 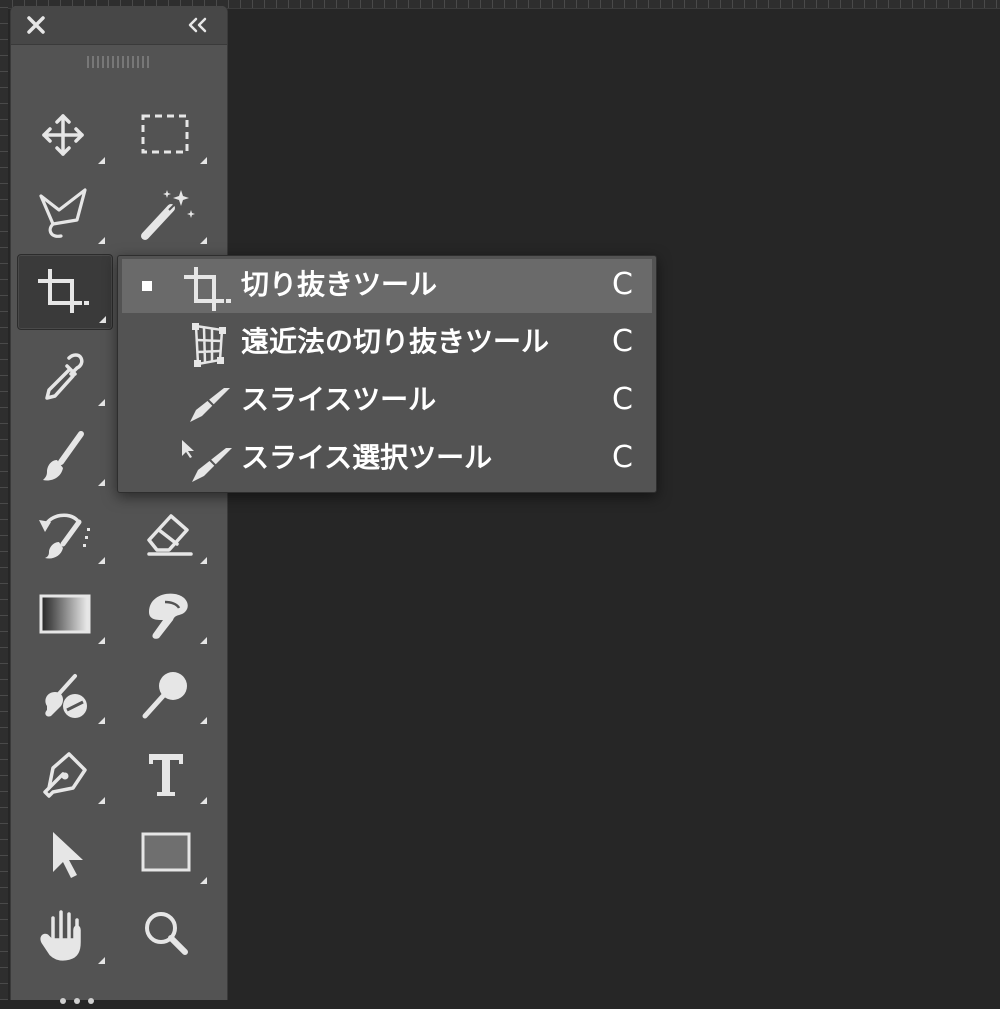 I want to click on menu-item-perspective-crop-tool: 遠近法の切り抜きツール C, so click(x=387, y=343).